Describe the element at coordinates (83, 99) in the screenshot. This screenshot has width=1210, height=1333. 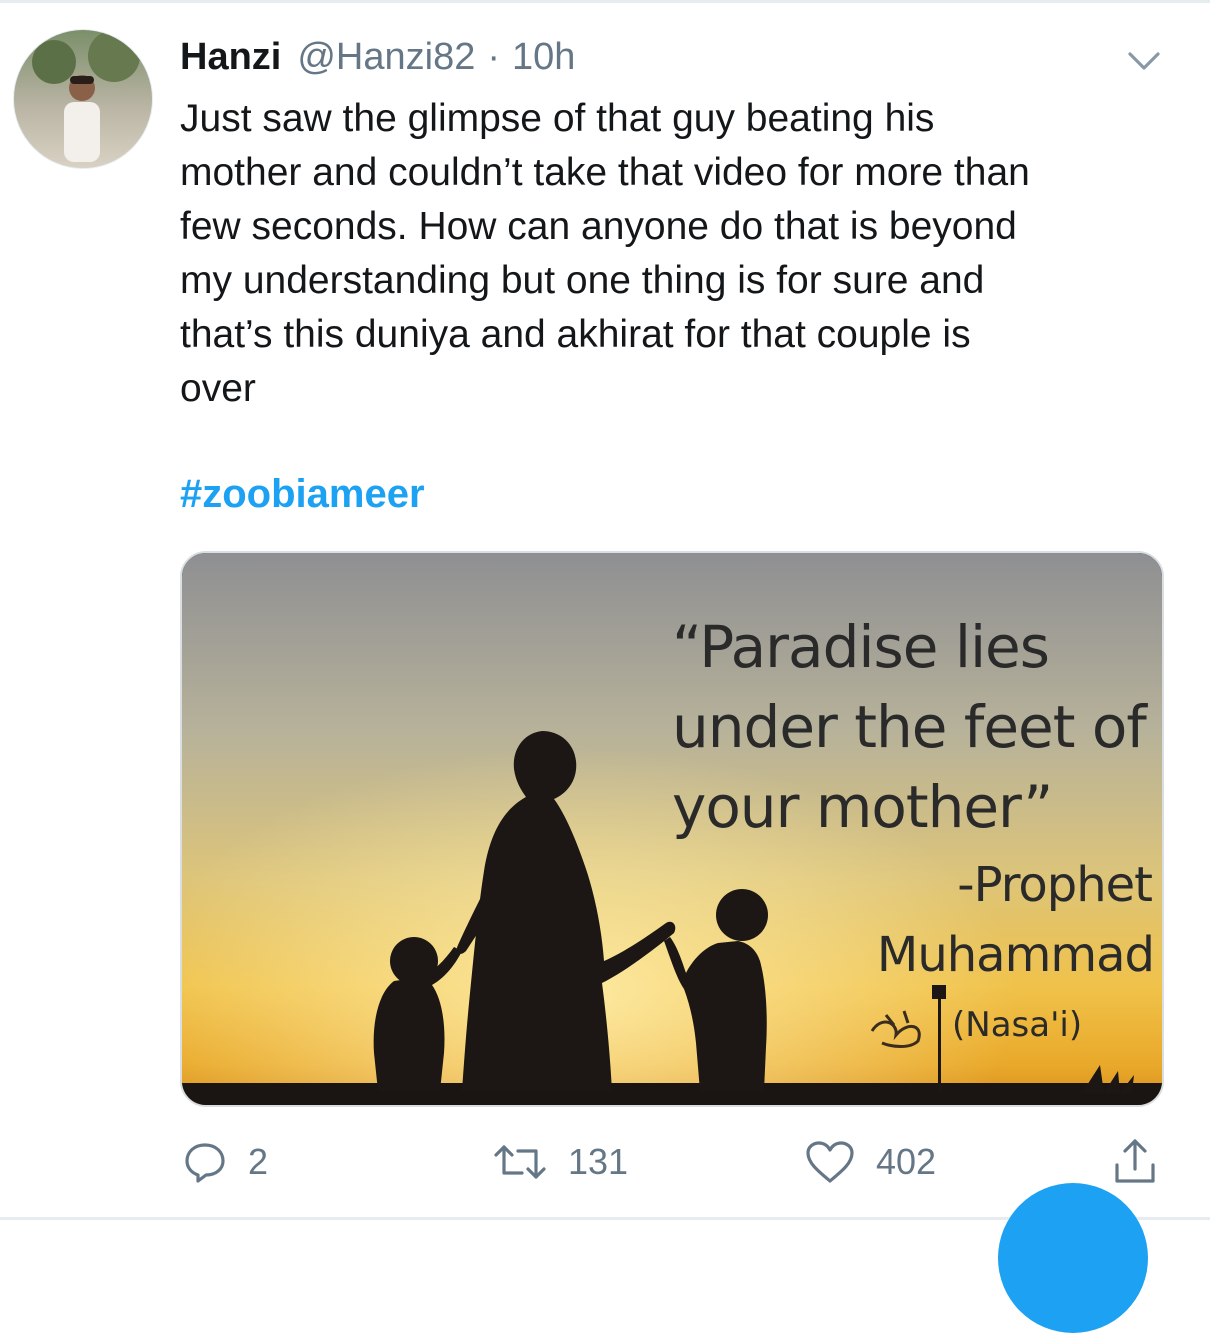
I see `avatar` at that location.